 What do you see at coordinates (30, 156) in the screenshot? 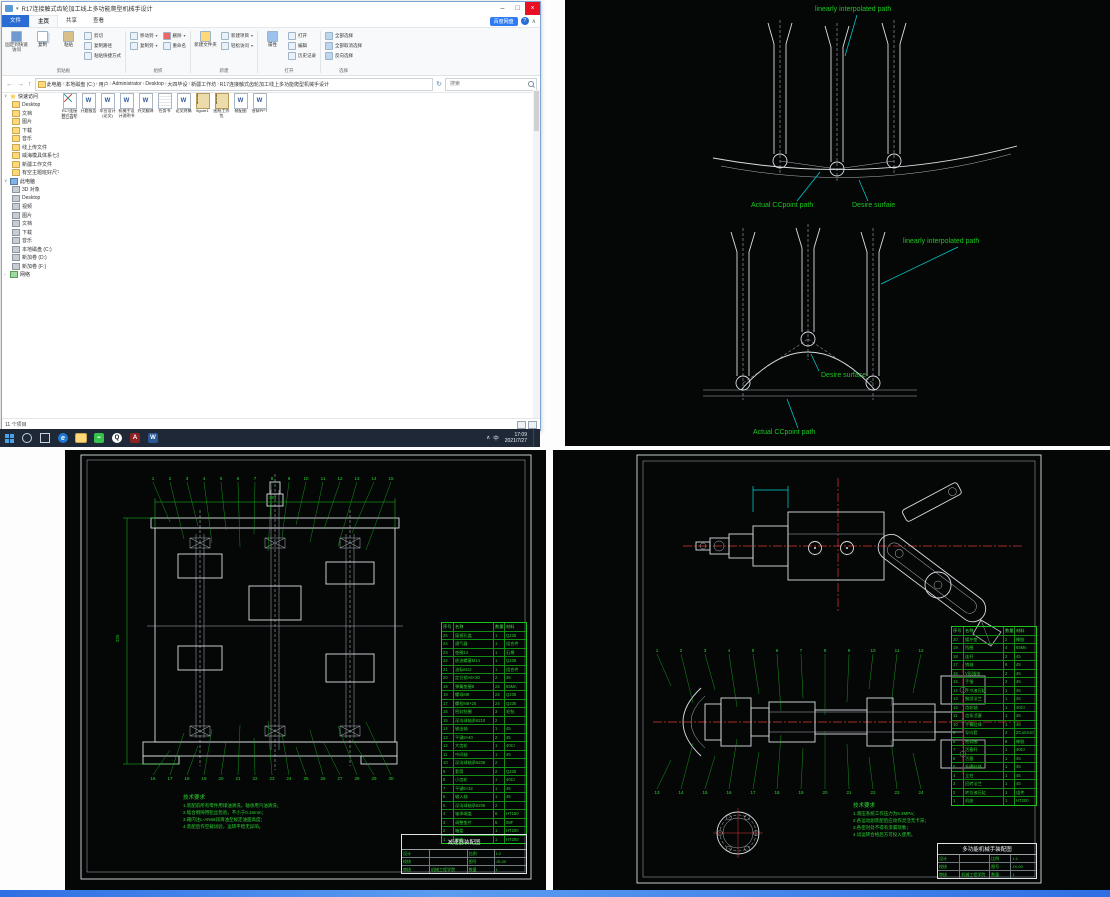
I see `sidebar-item: 威海模具体系七批工` at bounding box center [30, 156].